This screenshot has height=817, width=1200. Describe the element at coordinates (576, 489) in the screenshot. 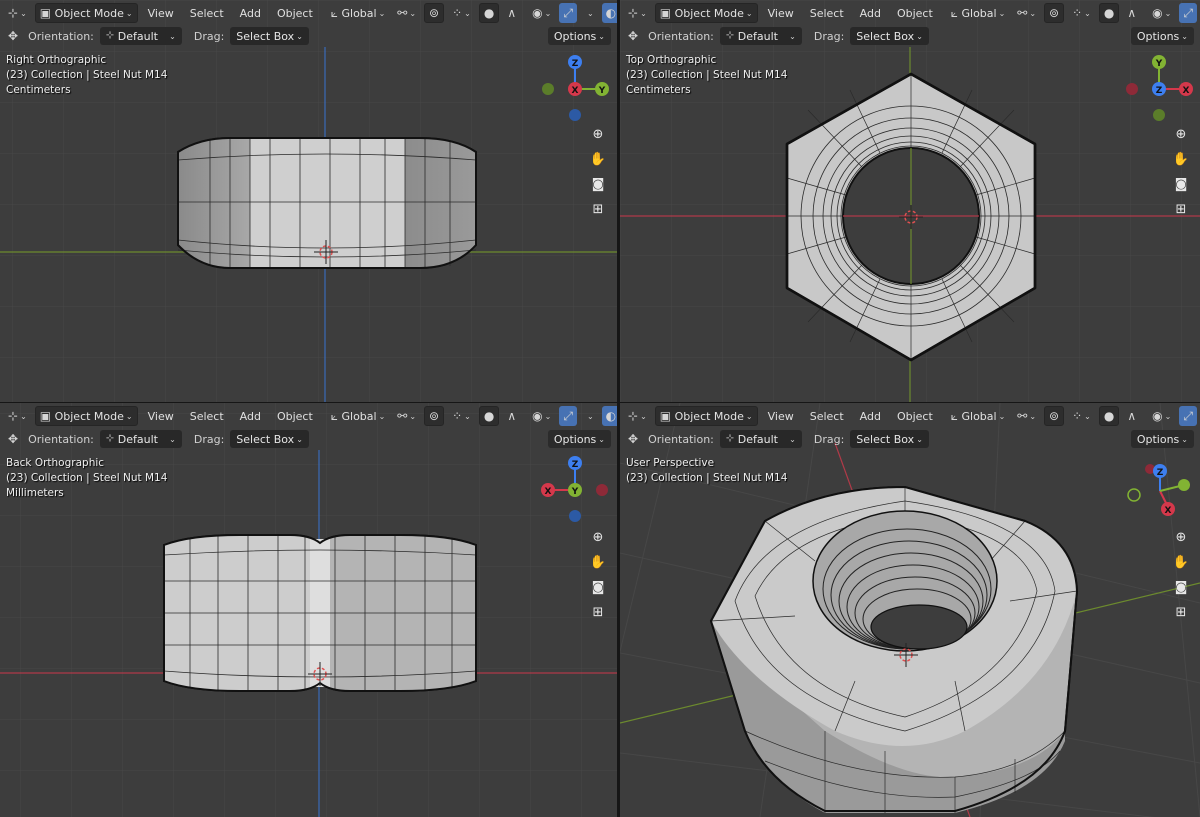

I see `navigation-gizmo: Z X Y` at that location.